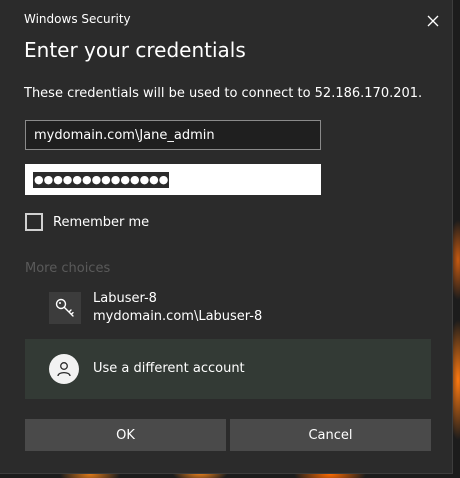 This screenshot has height=478, width=460. I want to click on close-icon, so click(433, 21).